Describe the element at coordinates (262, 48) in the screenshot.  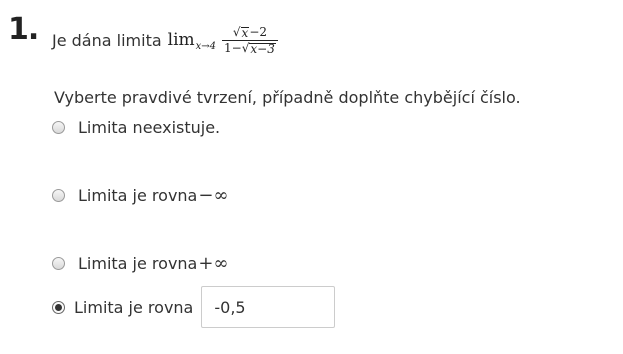
I see `denominator-radicand: x−3` at that location.